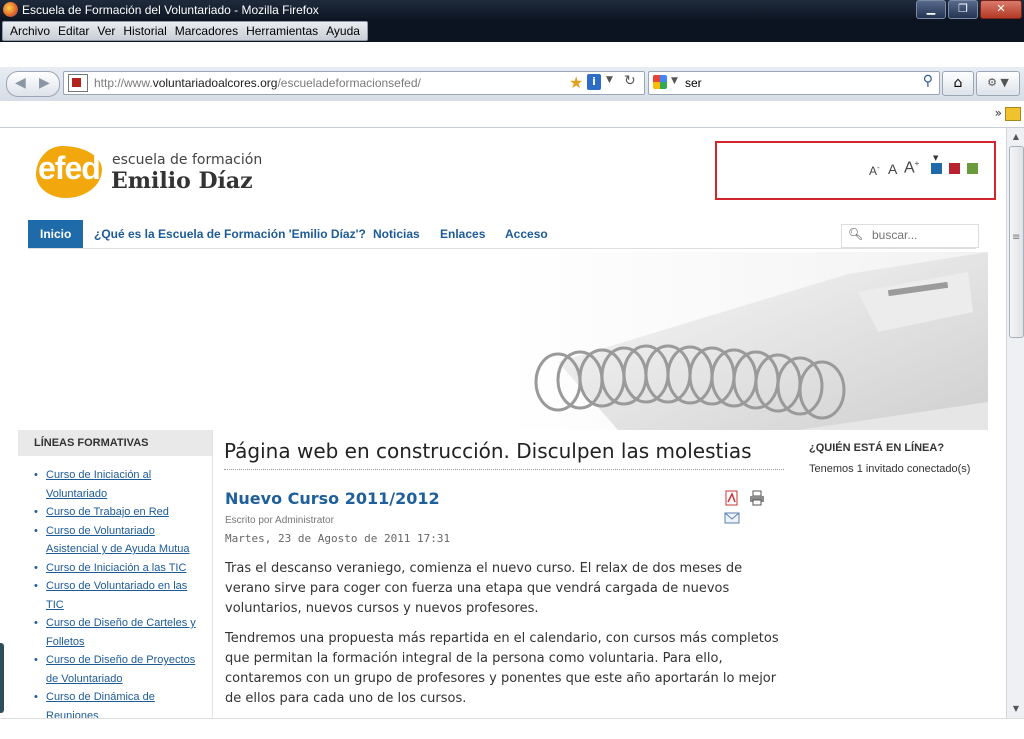 The image size is (1024, 739). I want to click on theme-red-swatch, so click(954, 168).